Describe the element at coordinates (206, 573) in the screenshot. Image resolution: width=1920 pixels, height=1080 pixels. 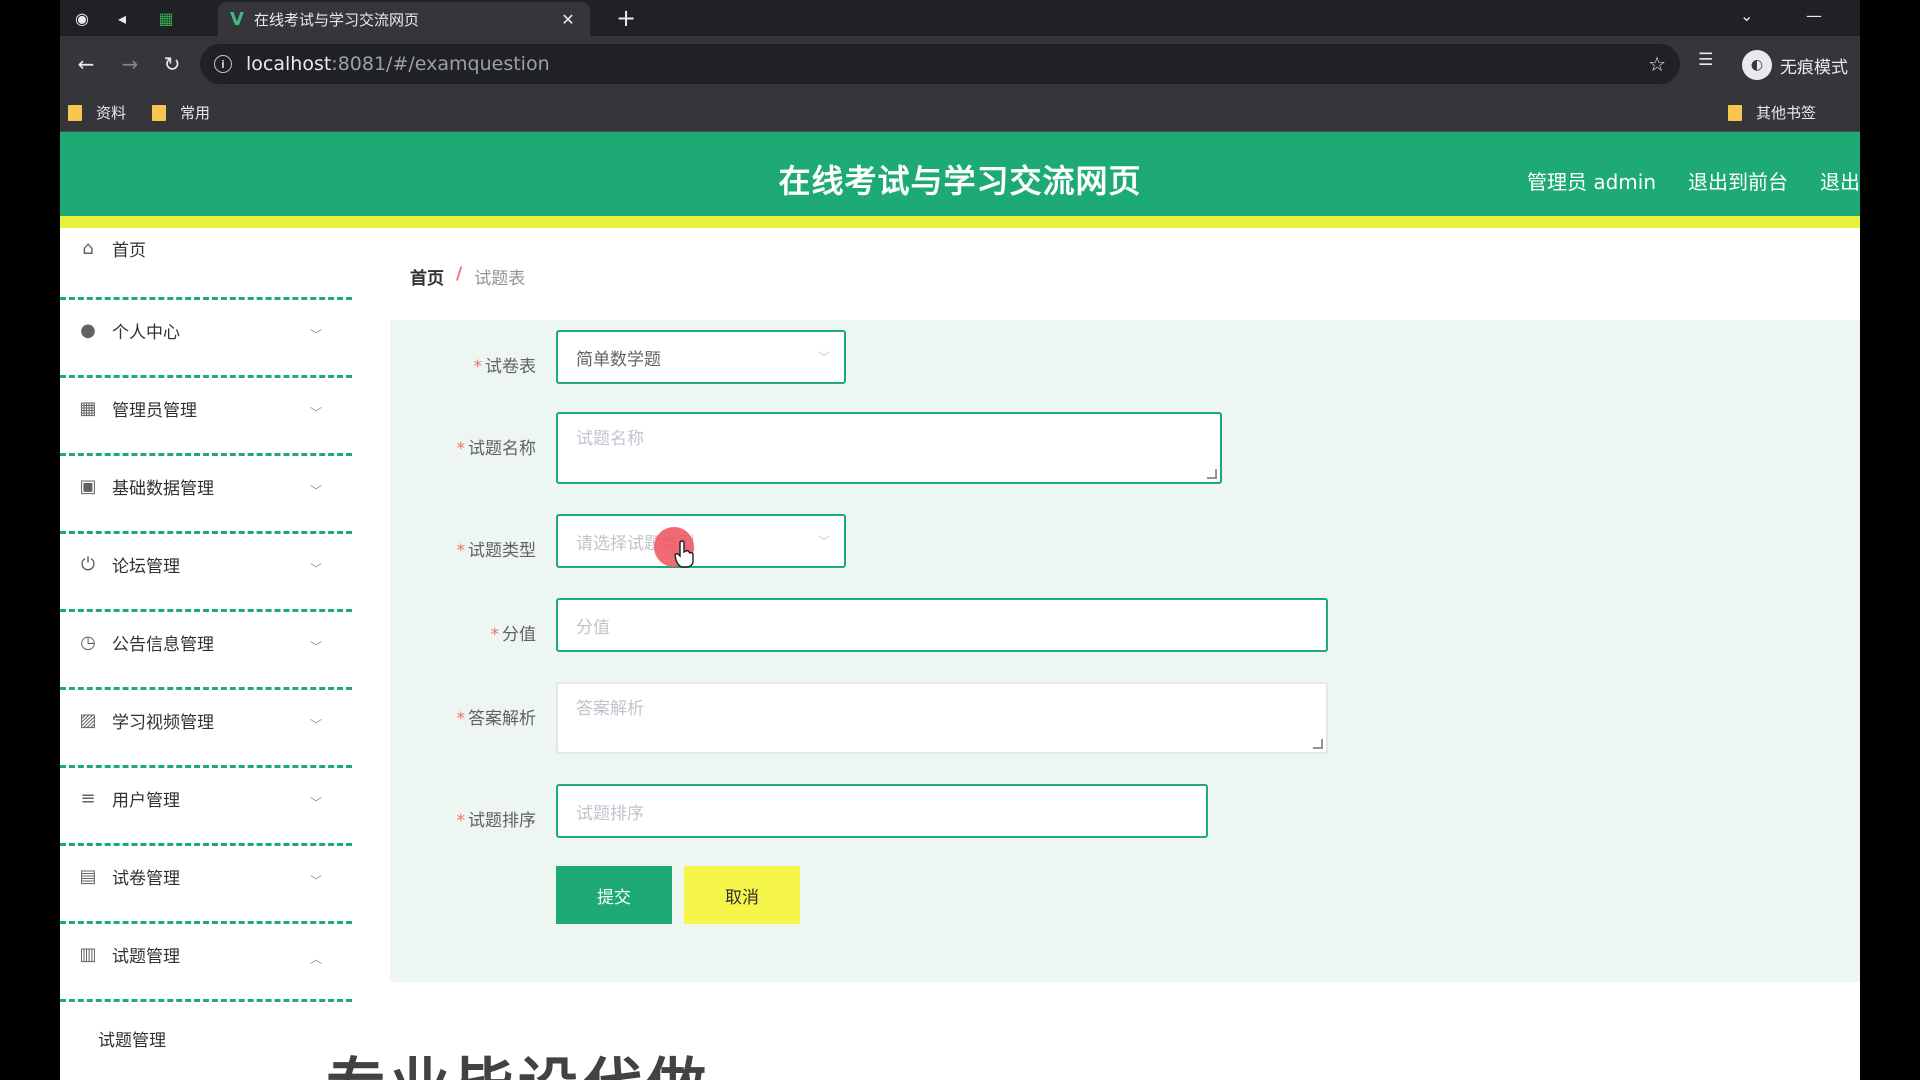
I see `sidebar-item-forum: ⏻ 论坛管理 ﹀` at that location.